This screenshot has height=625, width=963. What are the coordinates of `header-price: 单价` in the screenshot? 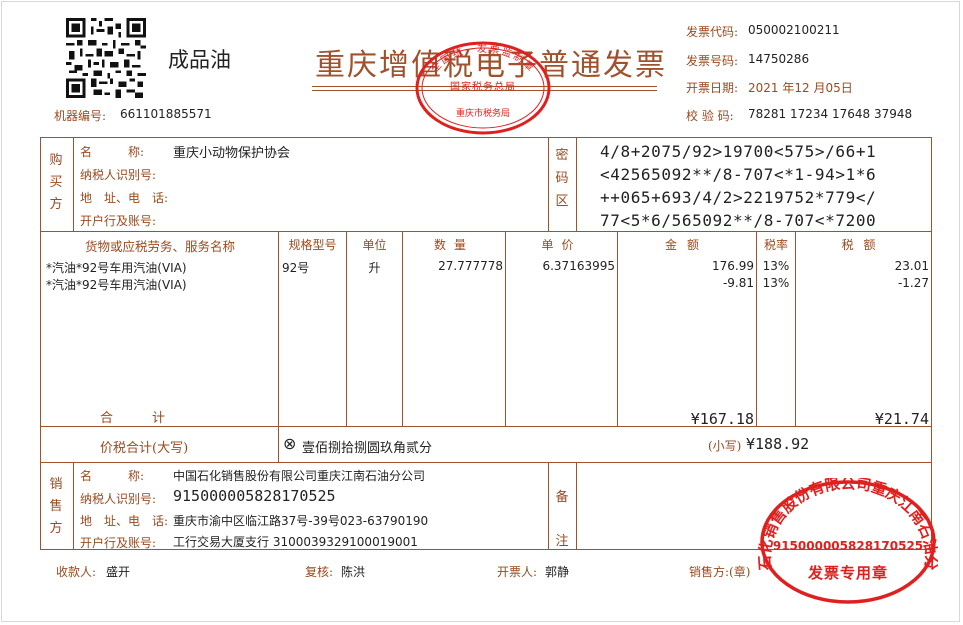 It's located at (561, 245).